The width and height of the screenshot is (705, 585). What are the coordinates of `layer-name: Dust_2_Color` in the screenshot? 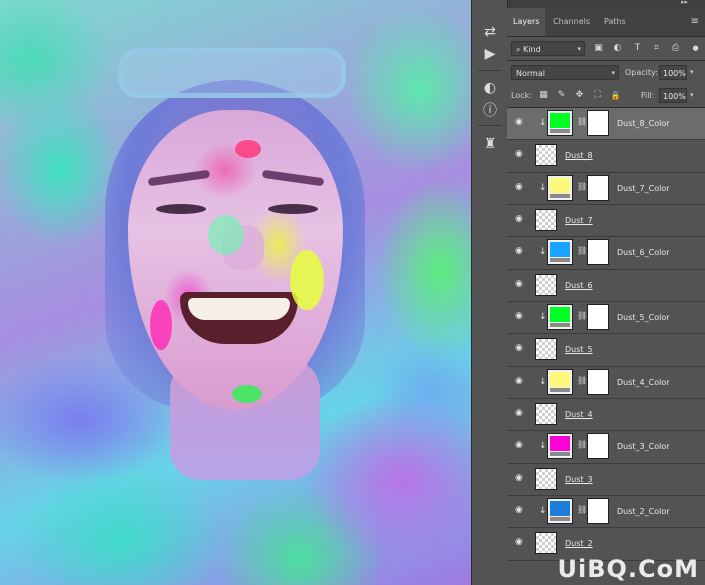 It's located at (643, 512).